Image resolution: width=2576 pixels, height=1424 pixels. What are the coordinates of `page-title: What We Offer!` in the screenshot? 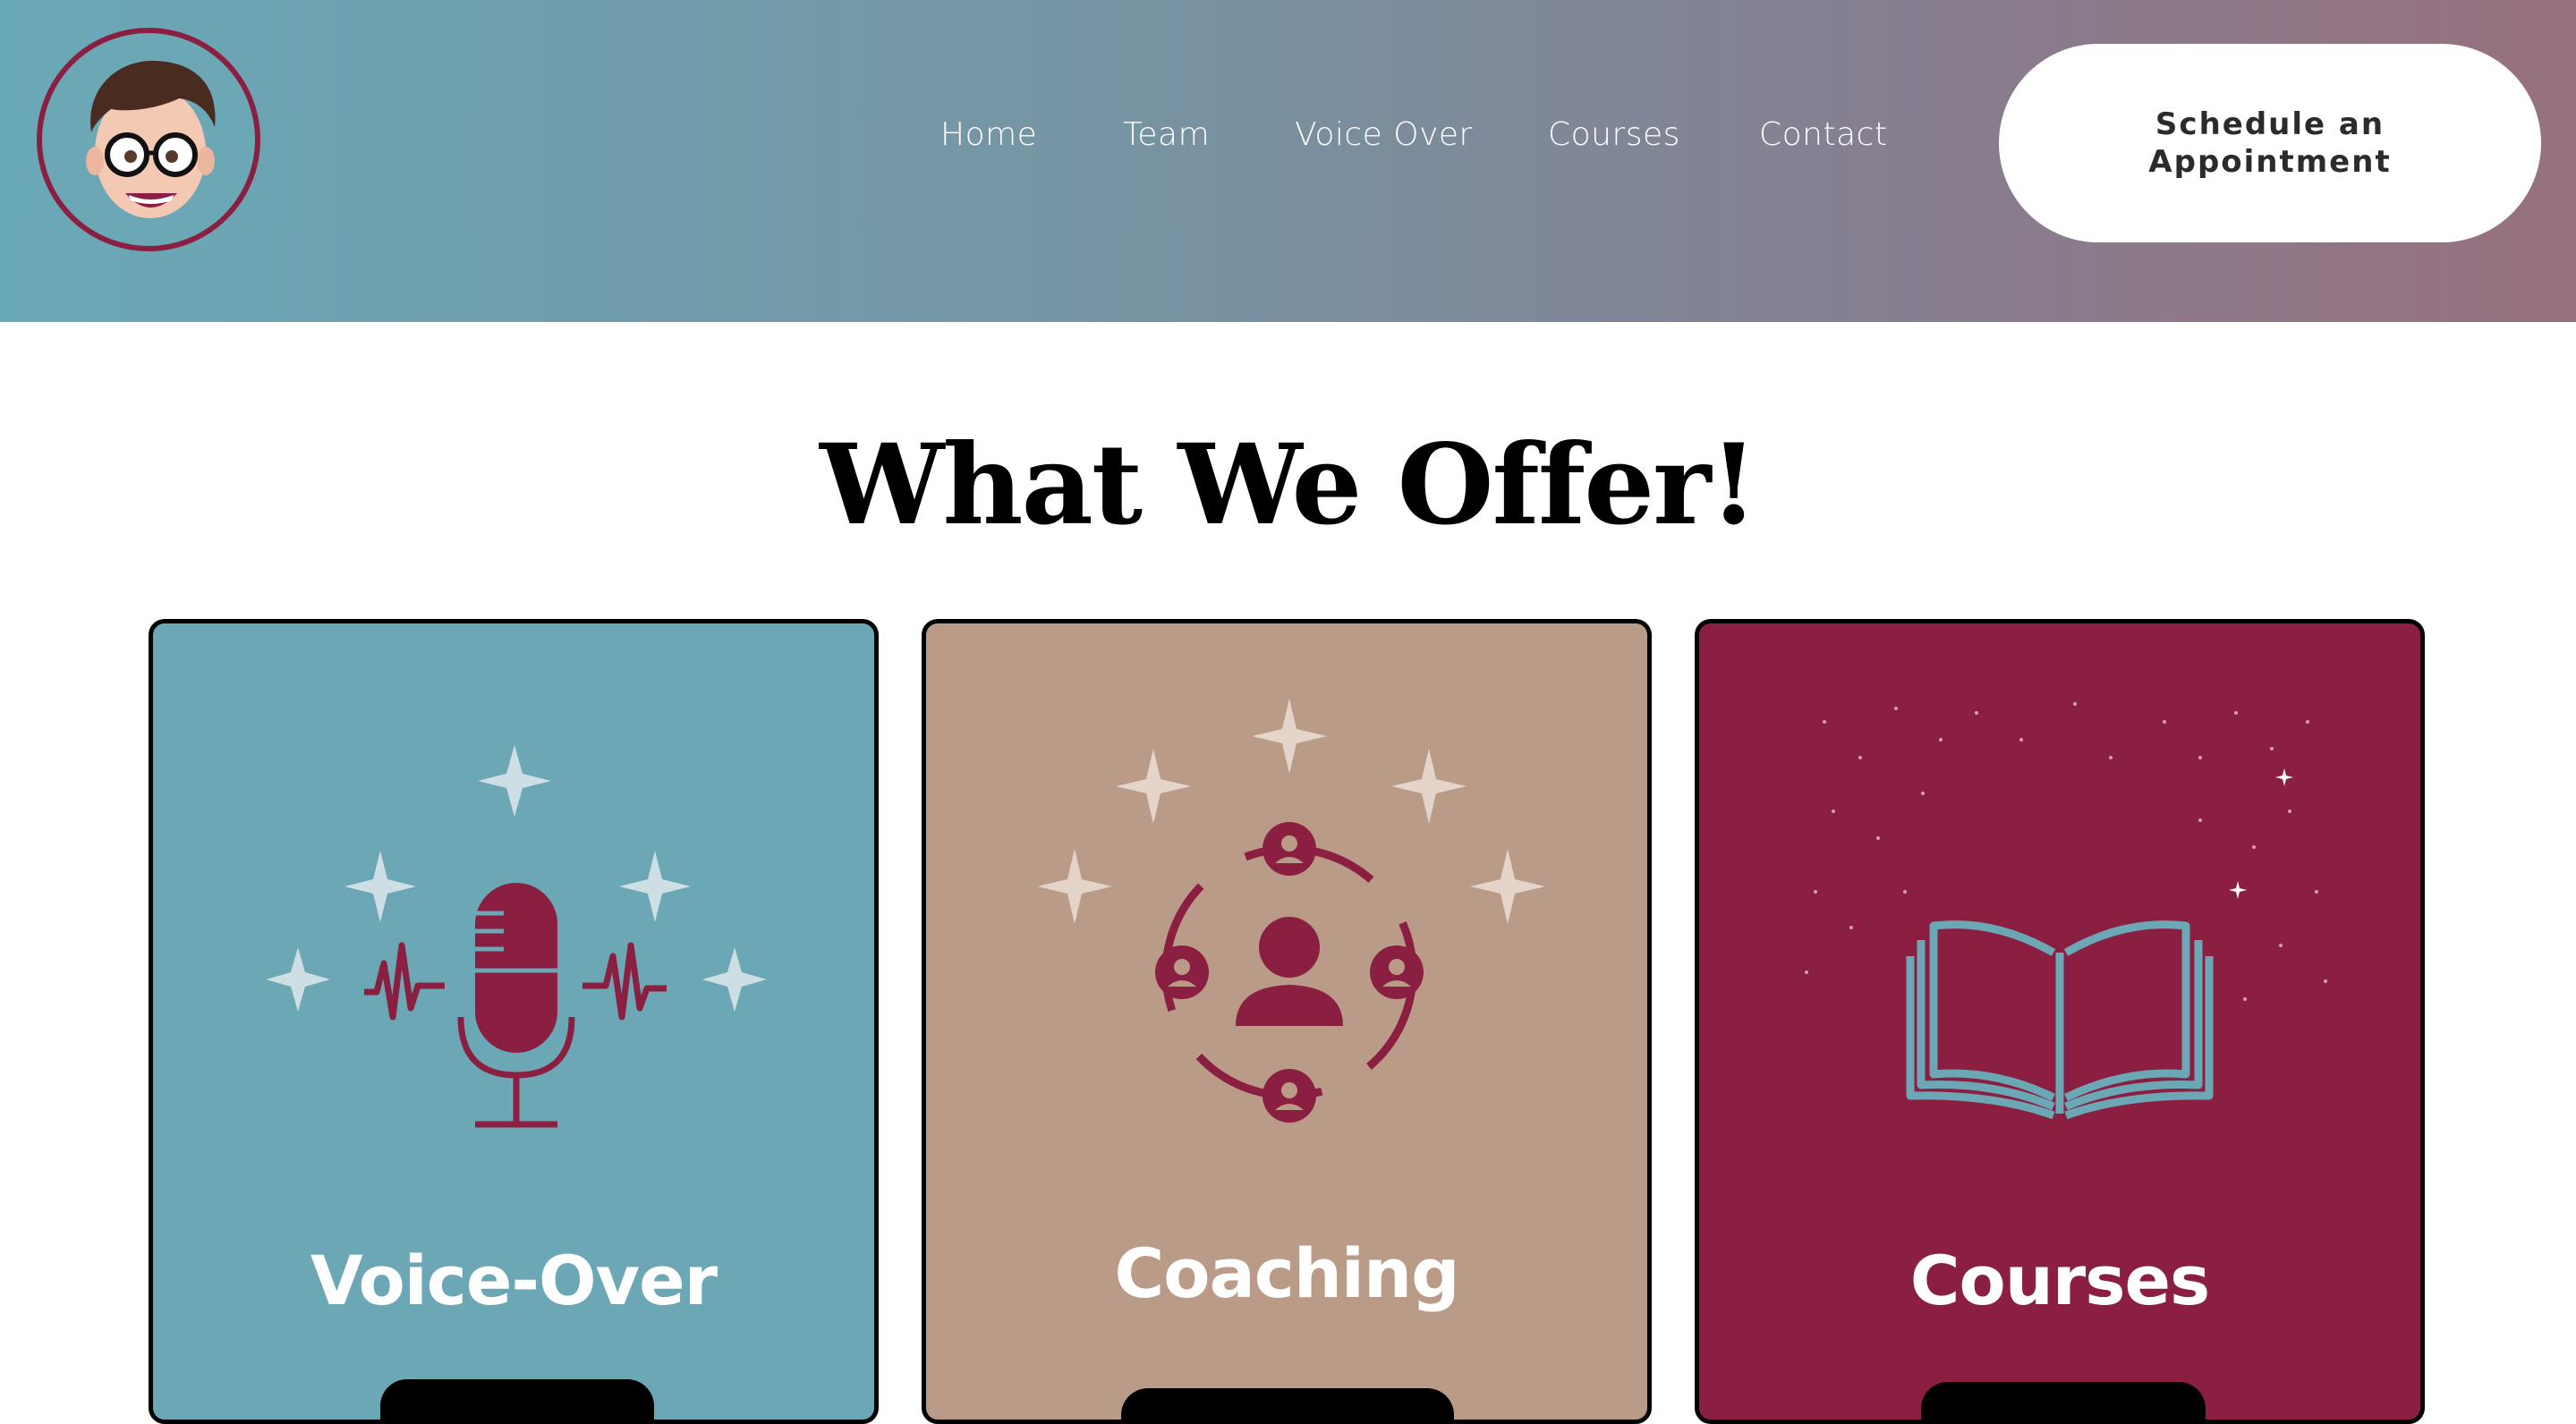 It's located at (1289, 485).